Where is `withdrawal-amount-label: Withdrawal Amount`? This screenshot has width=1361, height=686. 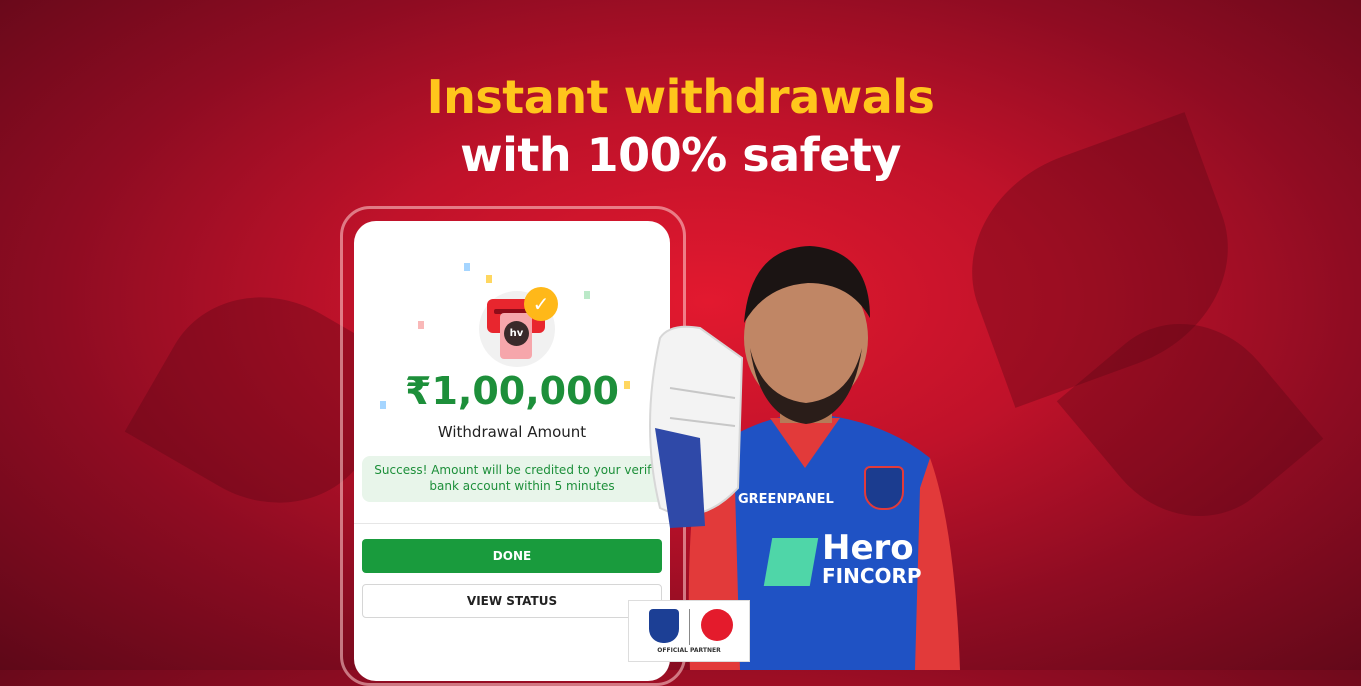 withdrawal-amount-label: Withdrawal Amount is located at coordinates (512, 432).